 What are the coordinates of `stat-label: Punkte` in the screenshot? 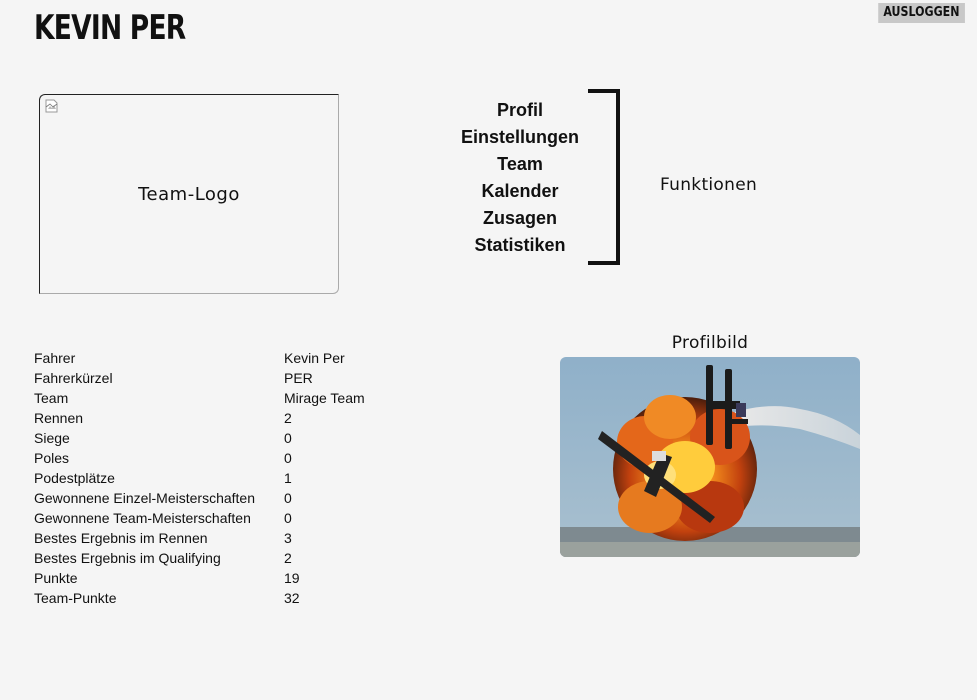 It's located at (56, 578).